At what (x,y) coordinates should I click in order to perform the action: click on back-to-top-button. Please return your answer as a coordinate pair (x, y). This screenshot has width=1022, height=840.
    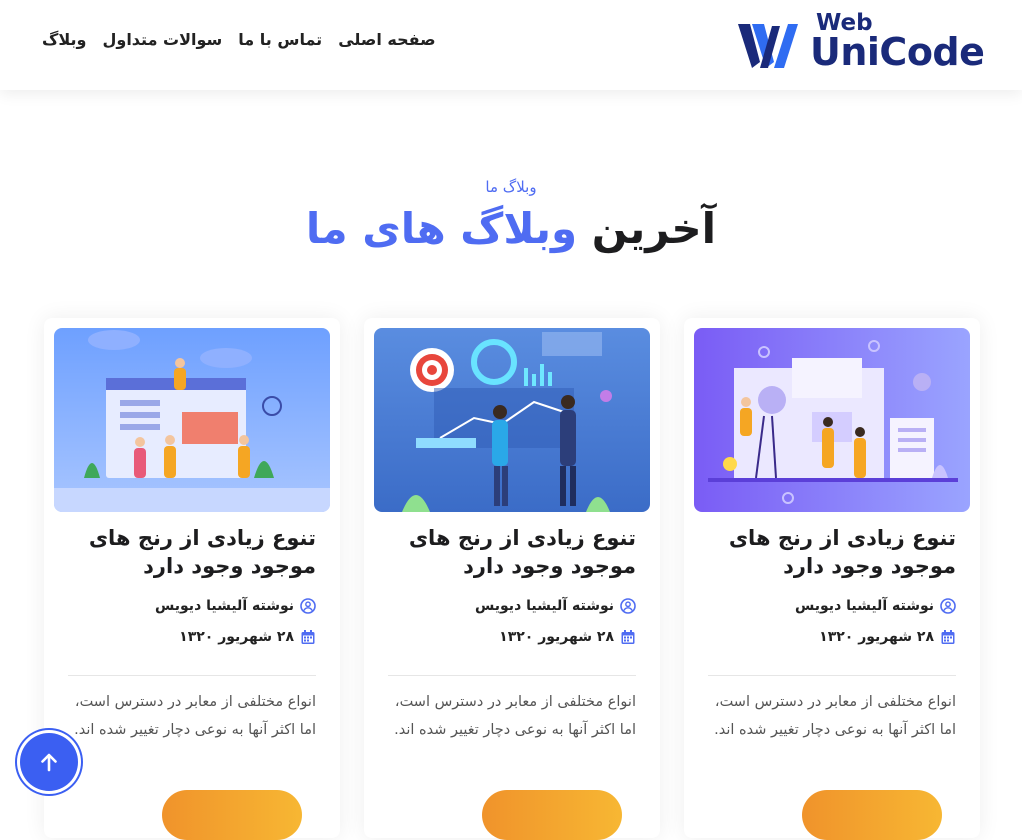
    Looking at the image, I should click on (49, 762).